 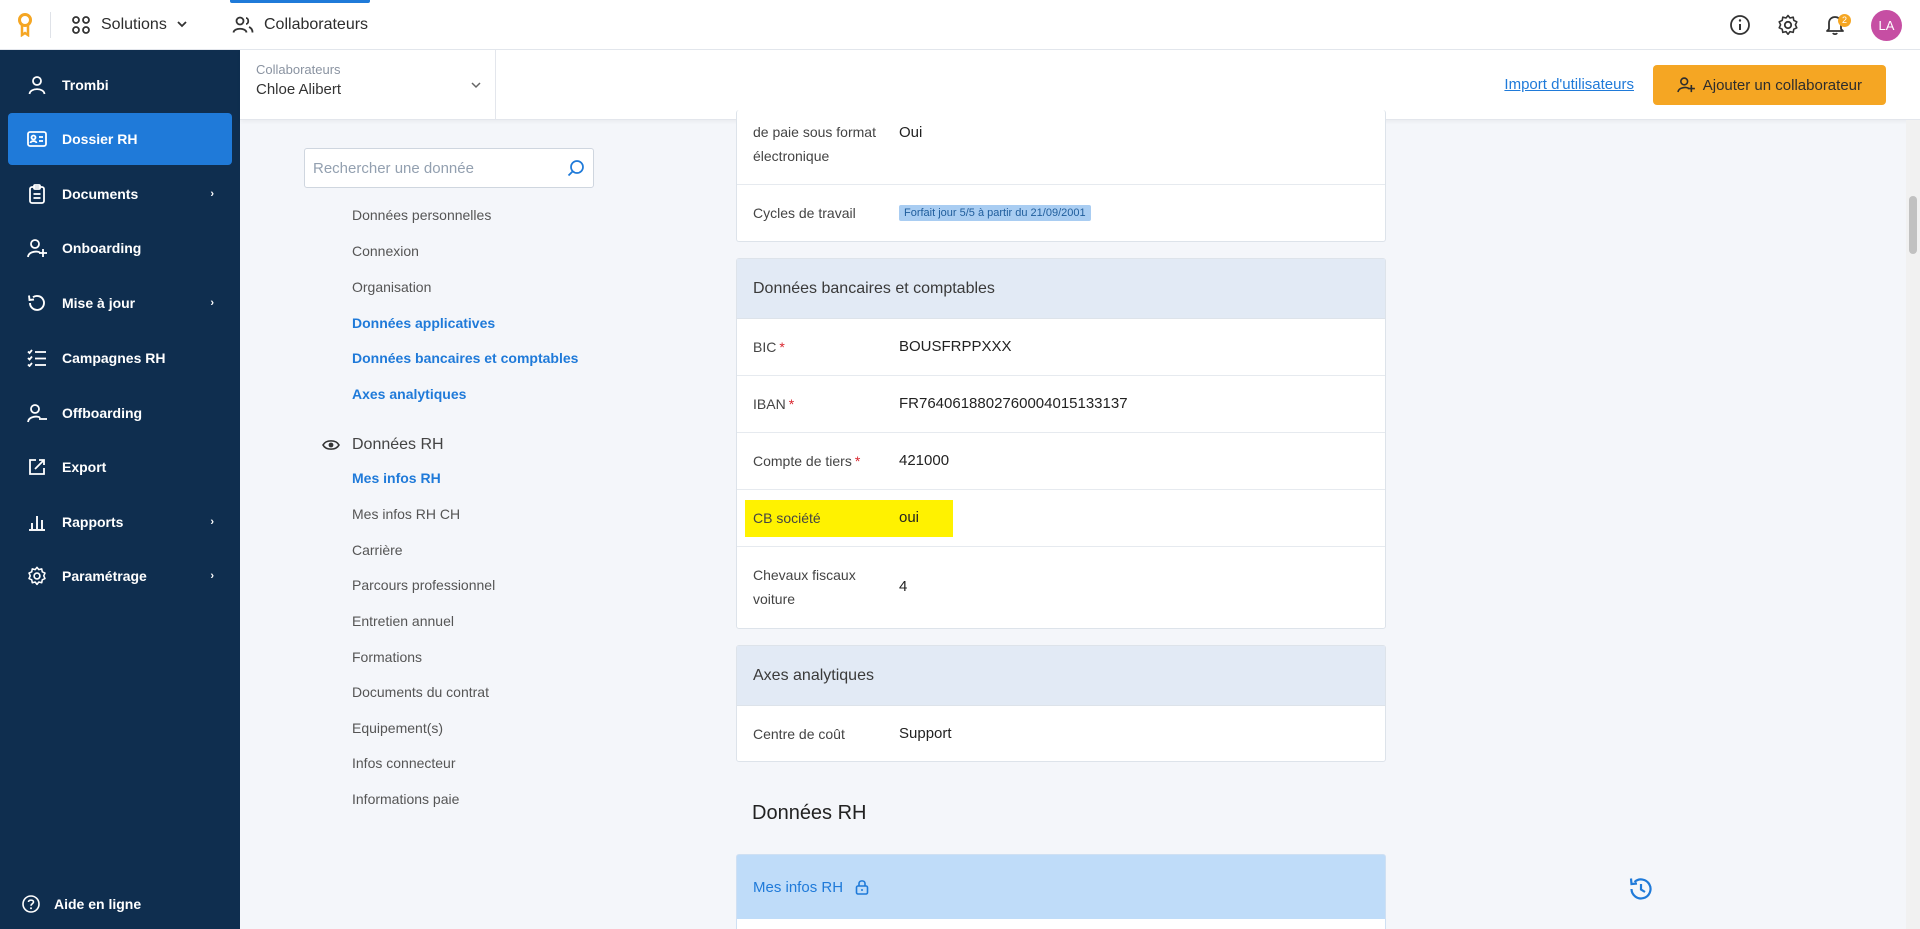 I want to click on row-label: Cycles de travail, so click(x=804, y=213).